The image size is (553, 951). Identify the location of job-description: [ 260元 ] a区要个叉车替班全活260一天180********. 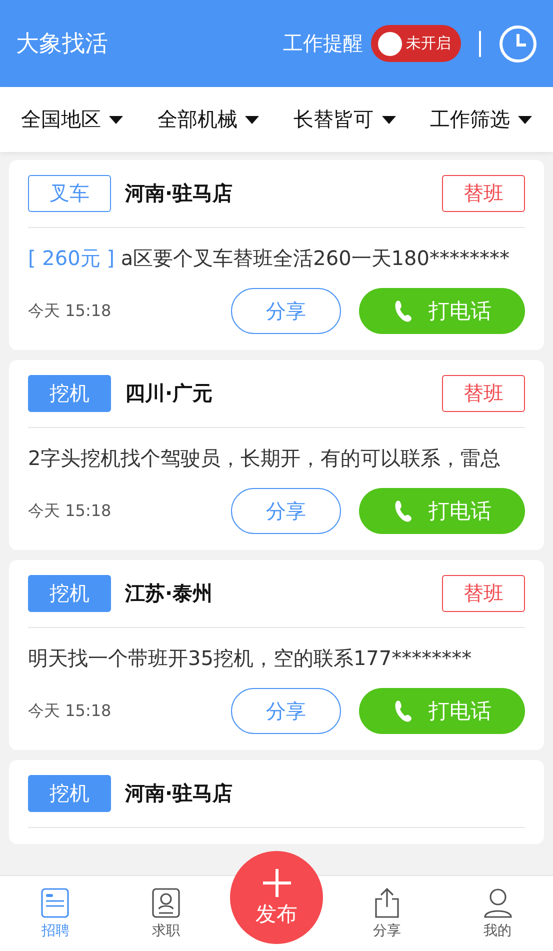
(269, 258).